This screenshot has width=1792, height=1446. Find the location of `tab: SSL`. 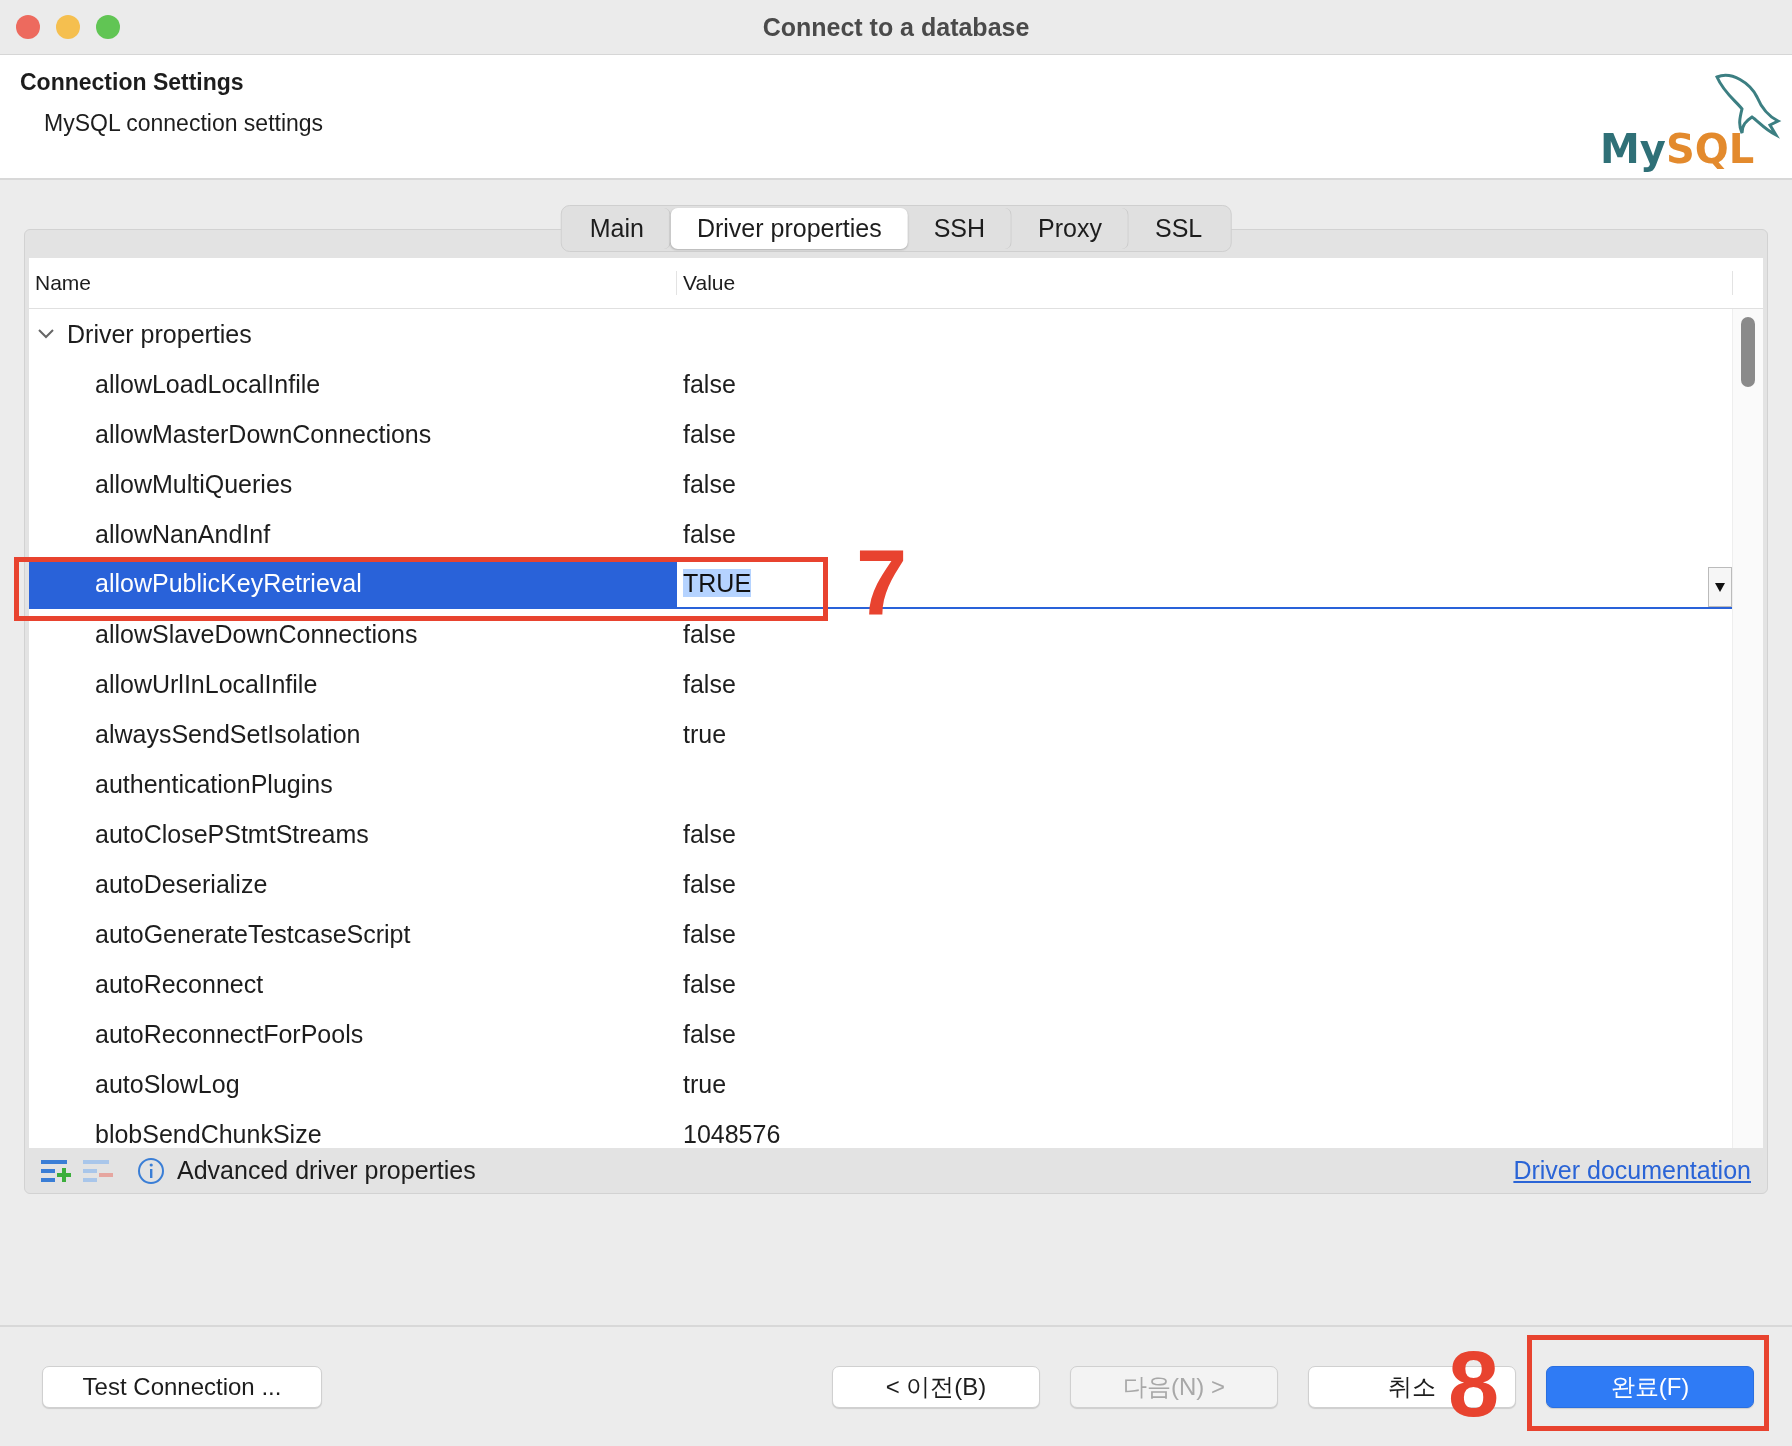

tab: SSL is located at coordinates (1179, 228).